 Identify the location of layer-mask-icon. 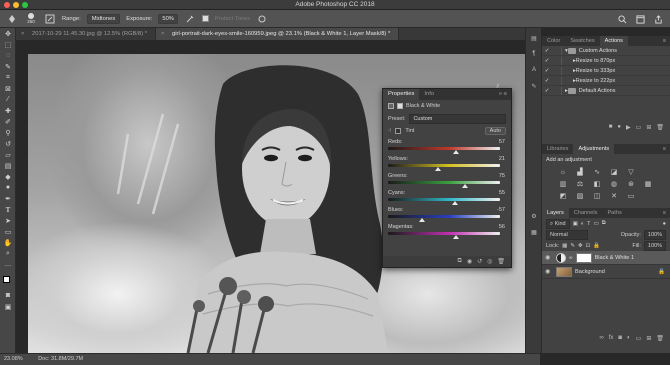
(400, 106).